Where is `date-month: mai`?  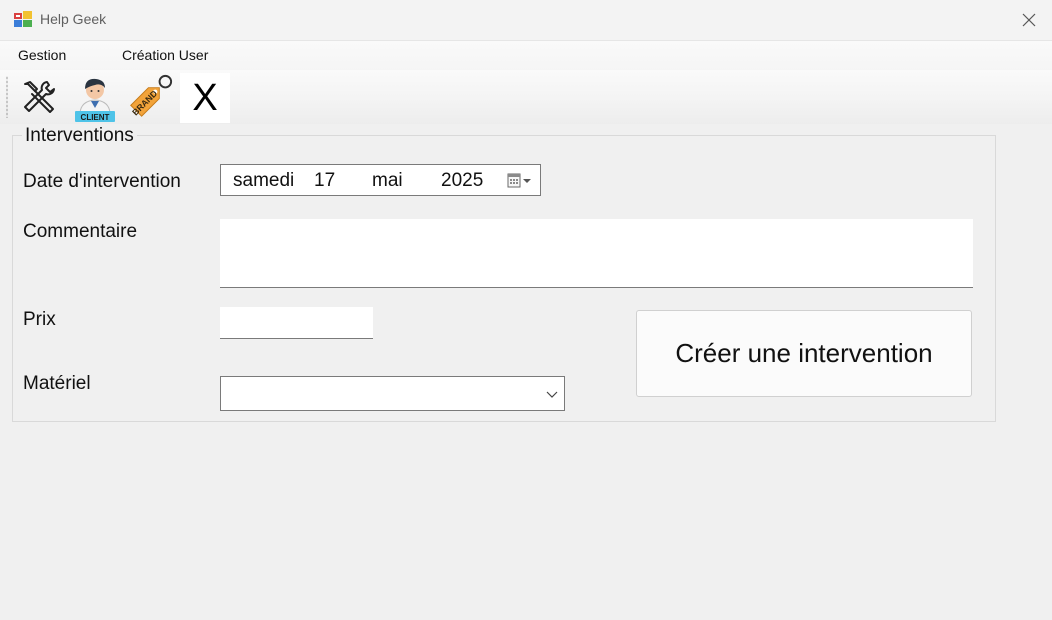
date-month: mai is located at coordinates (387, 181).